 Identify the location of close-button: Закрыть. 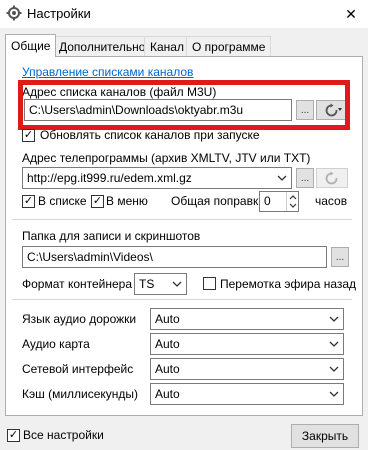
(325, 436).